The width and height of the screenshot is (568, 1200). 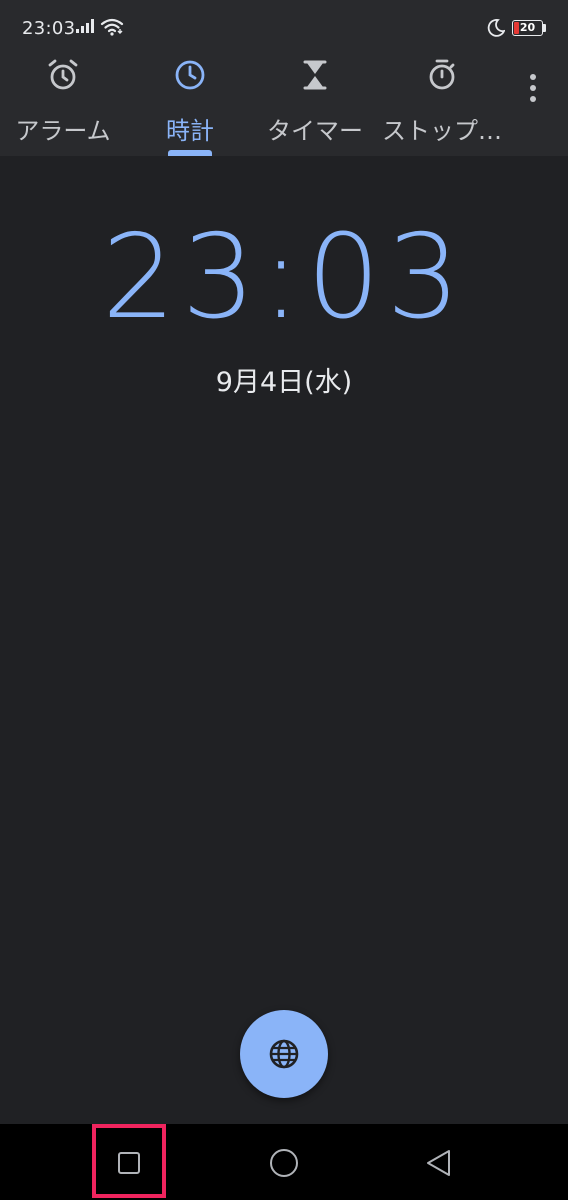 I want to click on home-button, so click(x=284, y=1162).